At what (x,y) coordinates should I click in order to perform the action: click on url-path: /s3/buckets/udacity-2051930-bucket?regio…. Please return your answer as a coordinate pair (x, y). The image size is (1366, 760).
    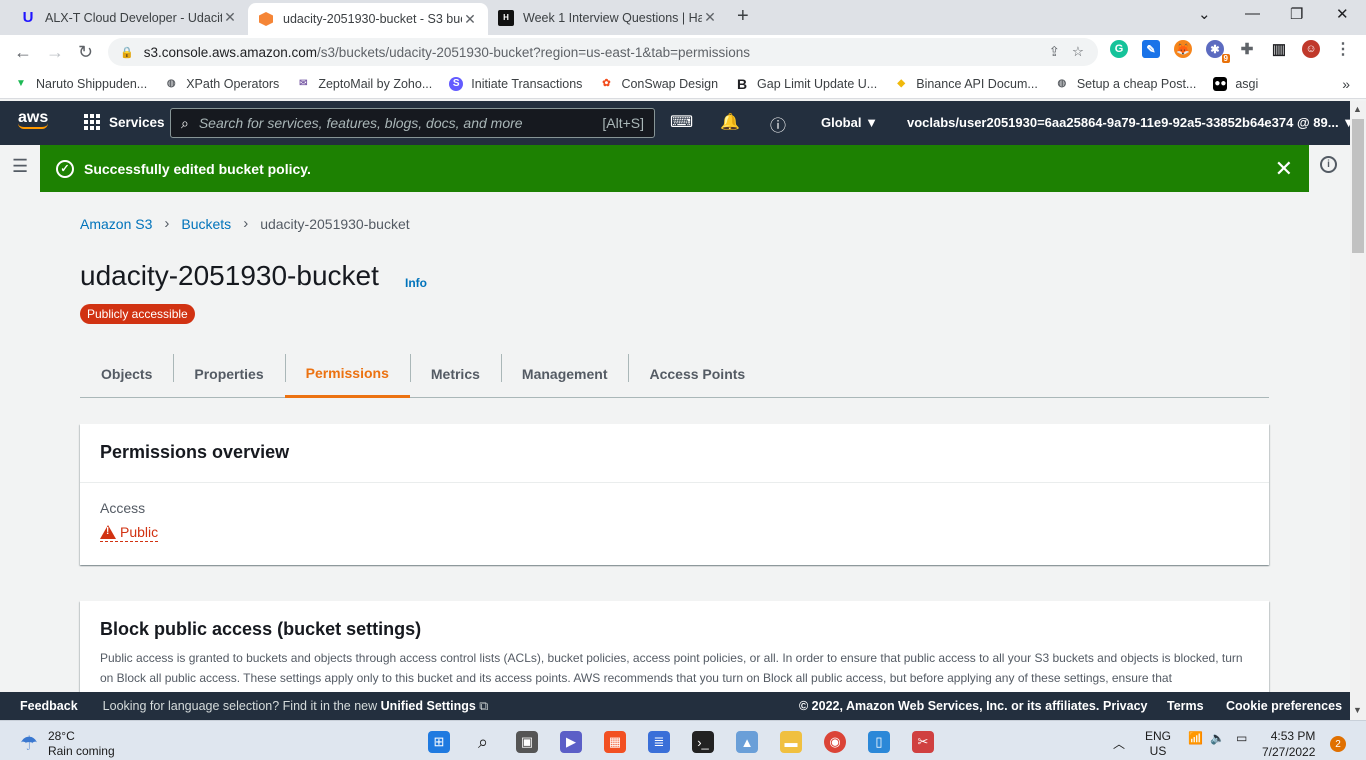
    Looking at the image, I should click on (534, 52).